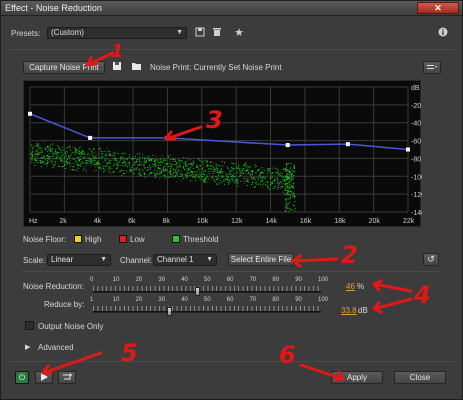 The width and height of the screenshot is (463, 400). I want to click on annotation-number-6: 6, so click(287, 355).